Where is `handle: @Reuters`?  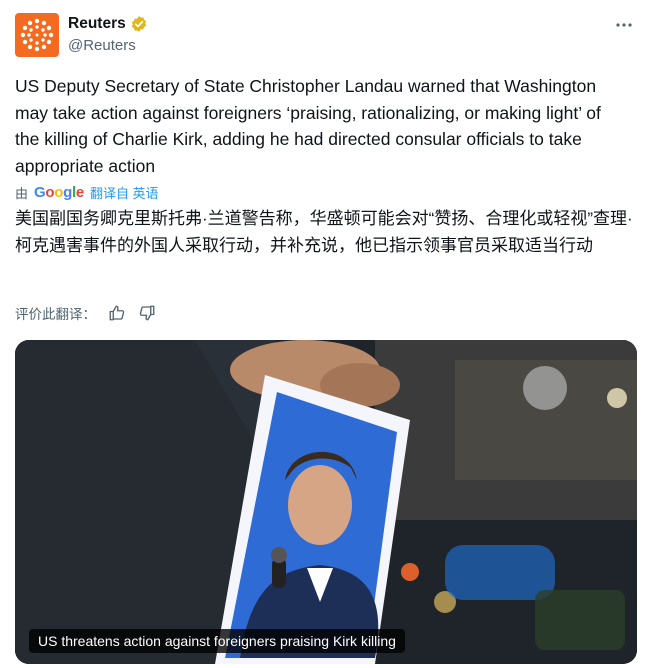 handle: @Reuters is located at coordinates (108, 45).